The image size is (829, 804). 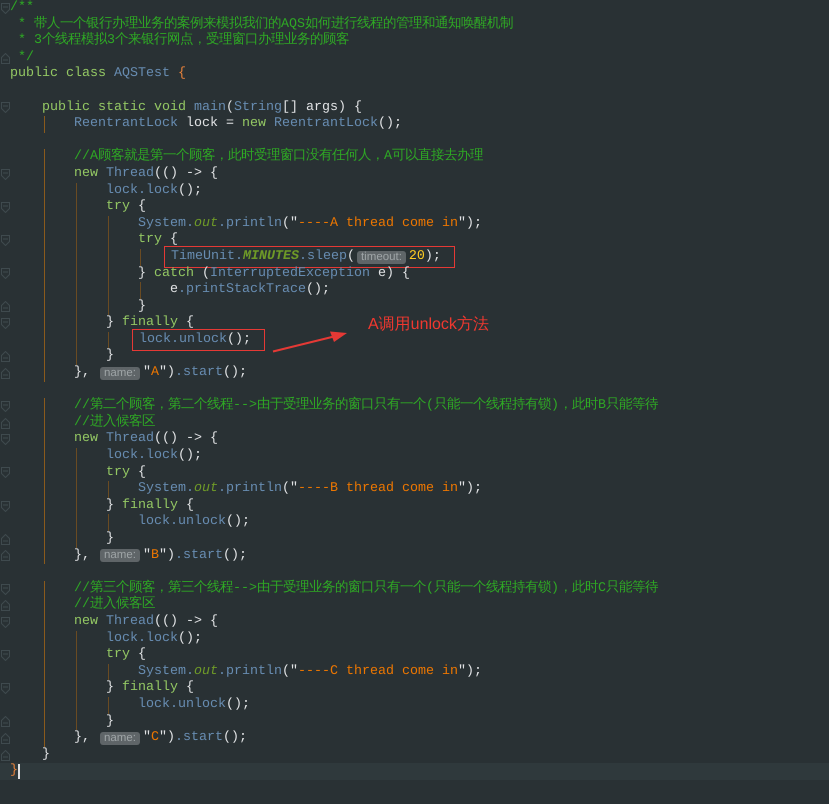 I want to click on text-cursor, so click(x=19, y=772).